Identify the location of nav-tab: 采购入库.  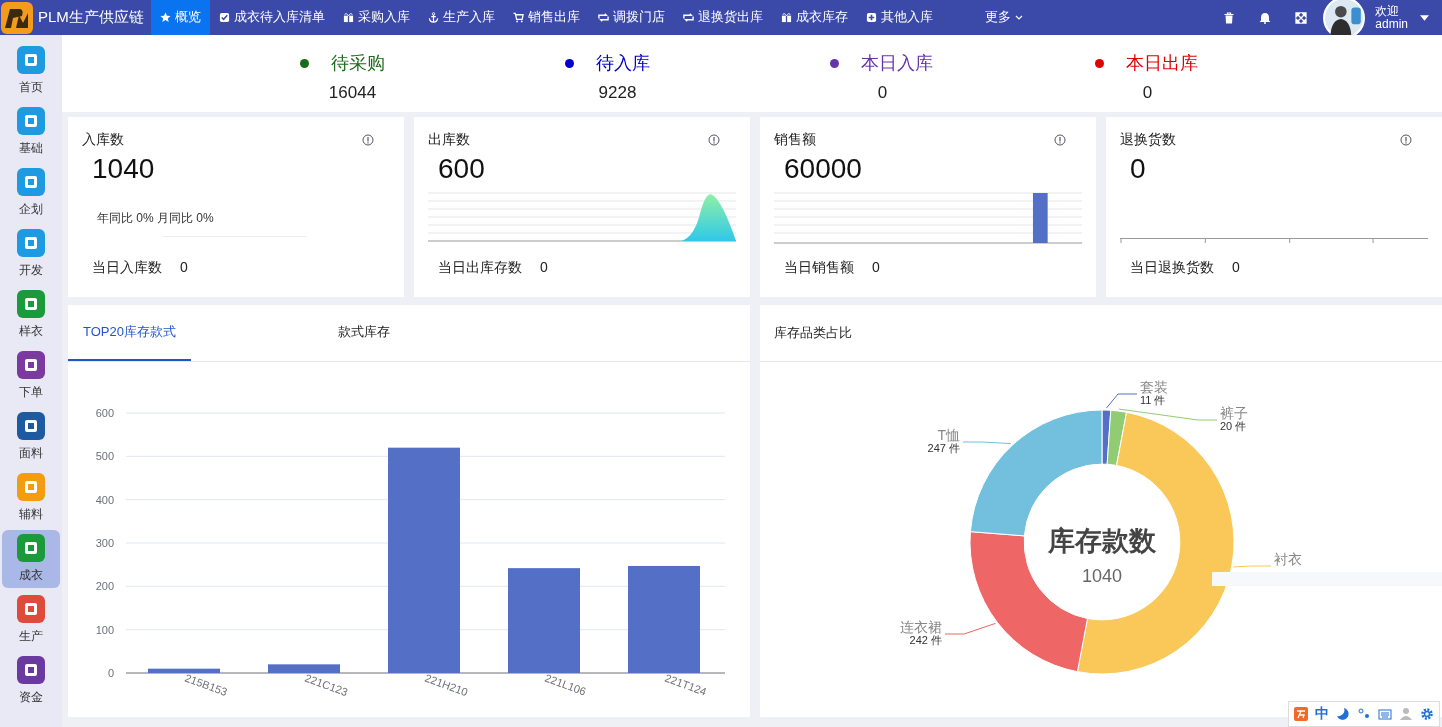
(376, 17).